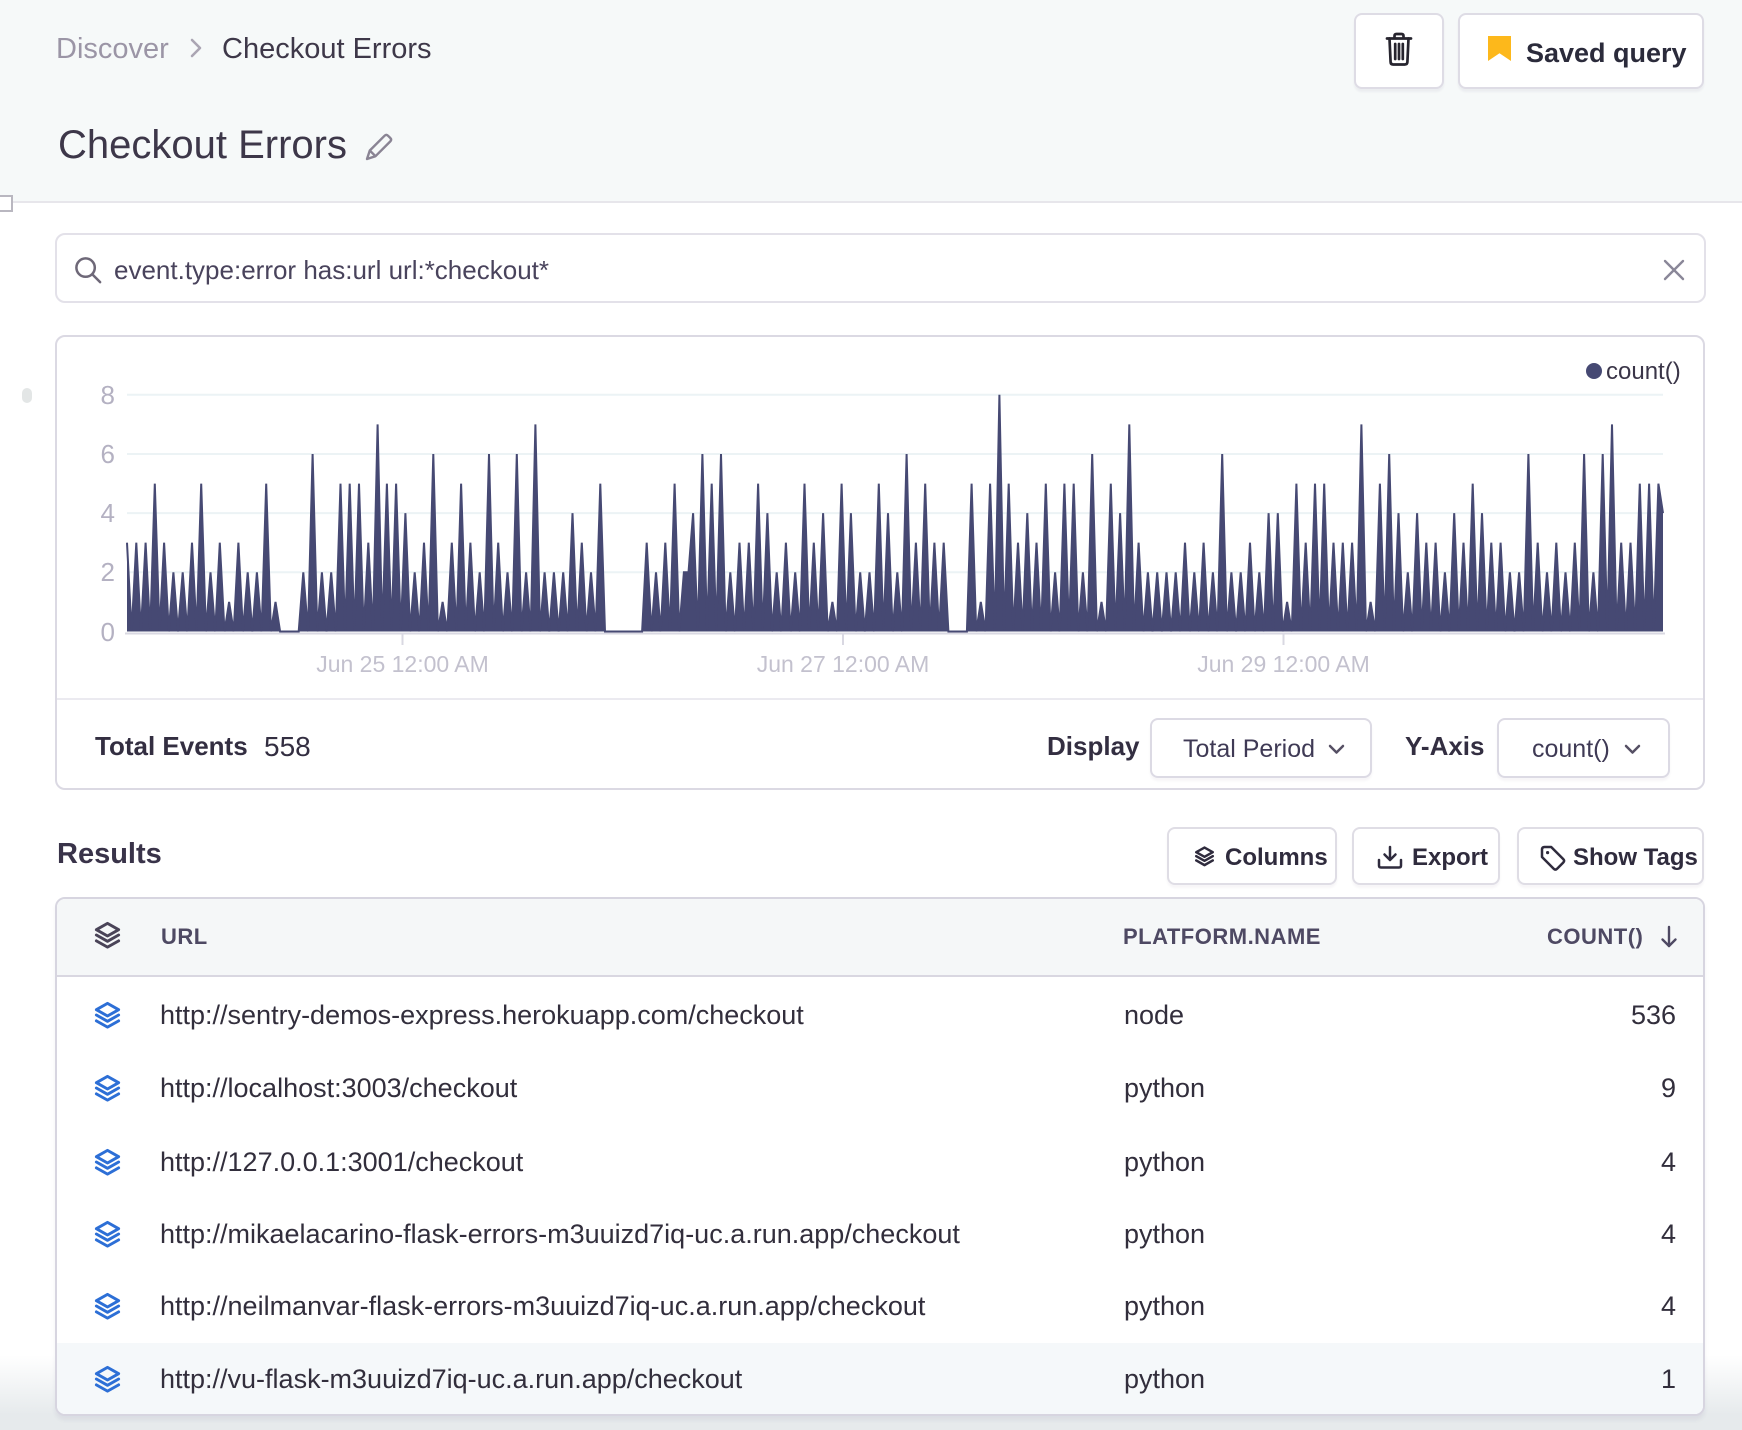 The height and width of the screenshot is (1430, 1742). Describe the element at coordinates (402, 664) in the screenshot. I see `svg-text: Jun 25 12:00 AM` at that location.